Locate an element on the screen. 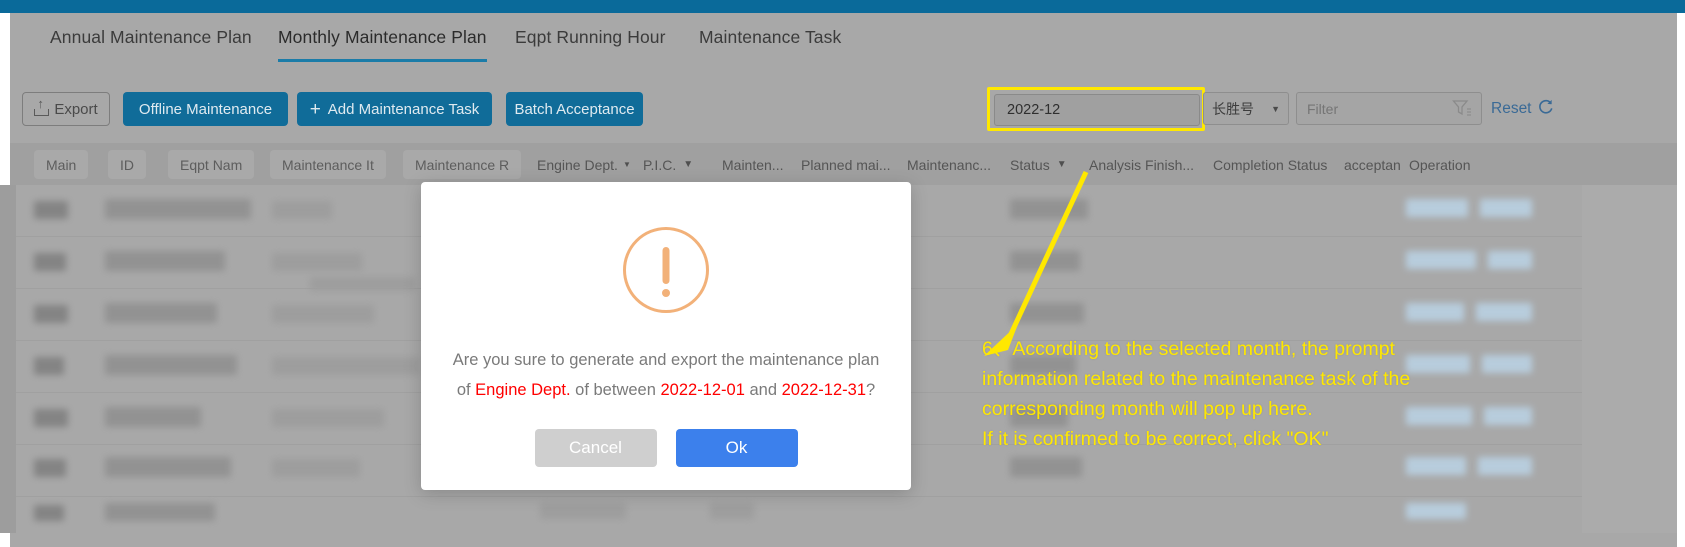  column-header-pic-label: P.I.C. is located at coordinates (660, 164).